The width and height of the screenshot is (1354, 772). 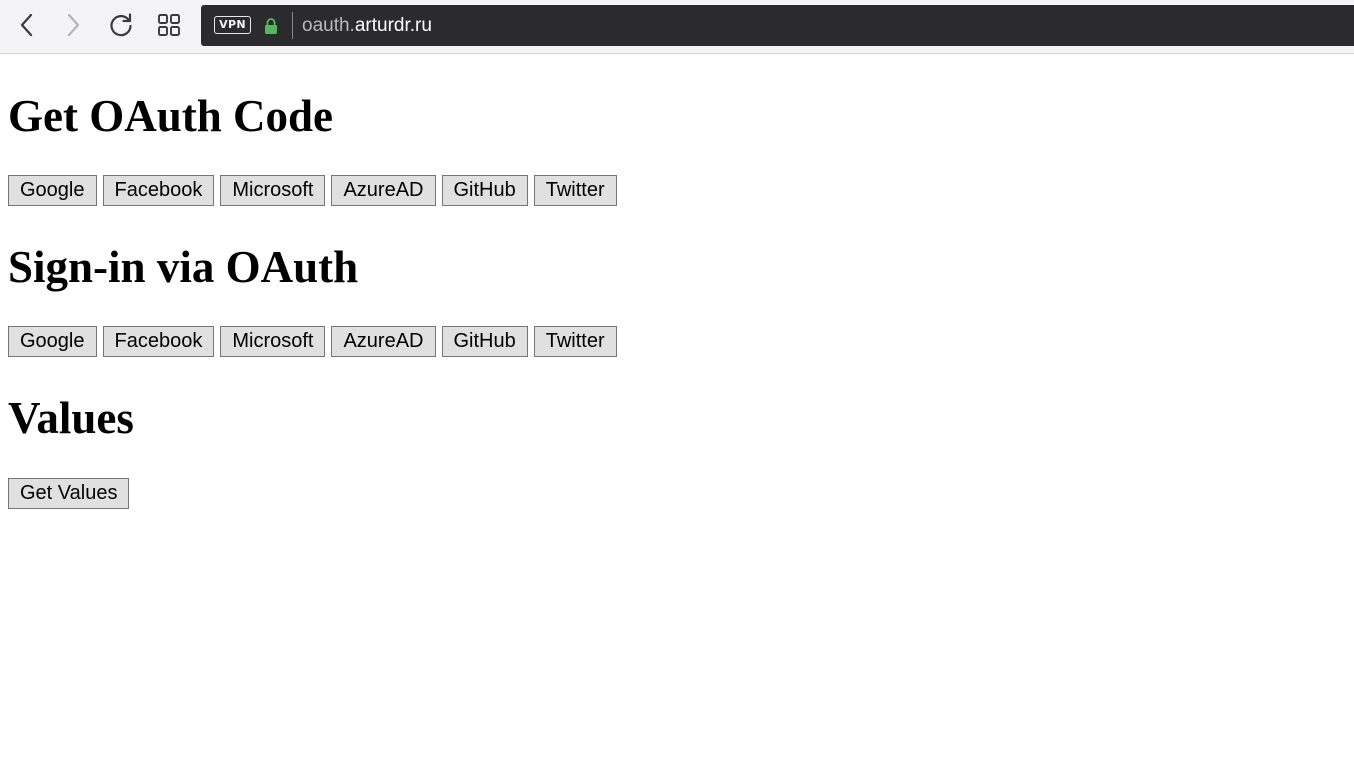 I want to click on sign-in-facebook-button: Facebook, so click(x=158, y=341).